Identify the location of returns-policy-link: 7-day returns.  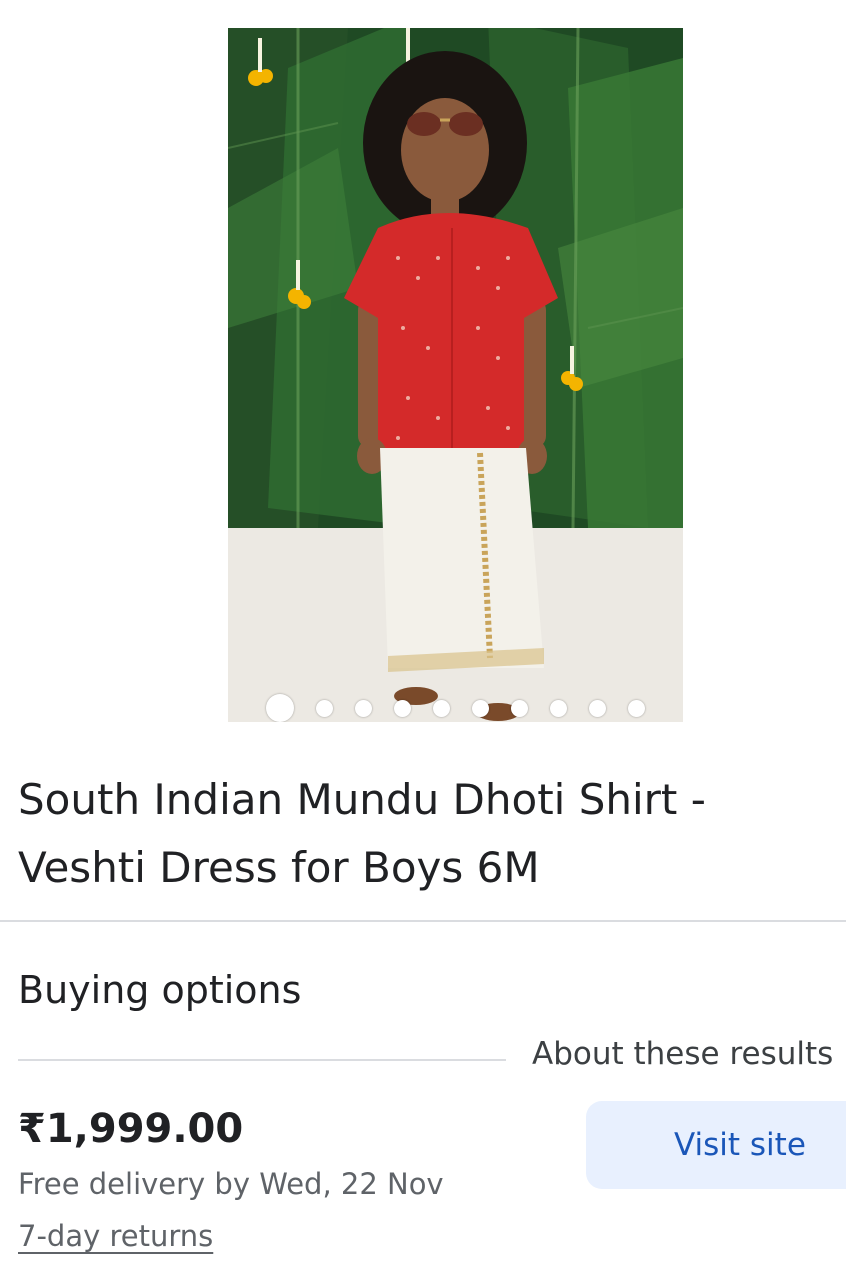
(115, 1236).